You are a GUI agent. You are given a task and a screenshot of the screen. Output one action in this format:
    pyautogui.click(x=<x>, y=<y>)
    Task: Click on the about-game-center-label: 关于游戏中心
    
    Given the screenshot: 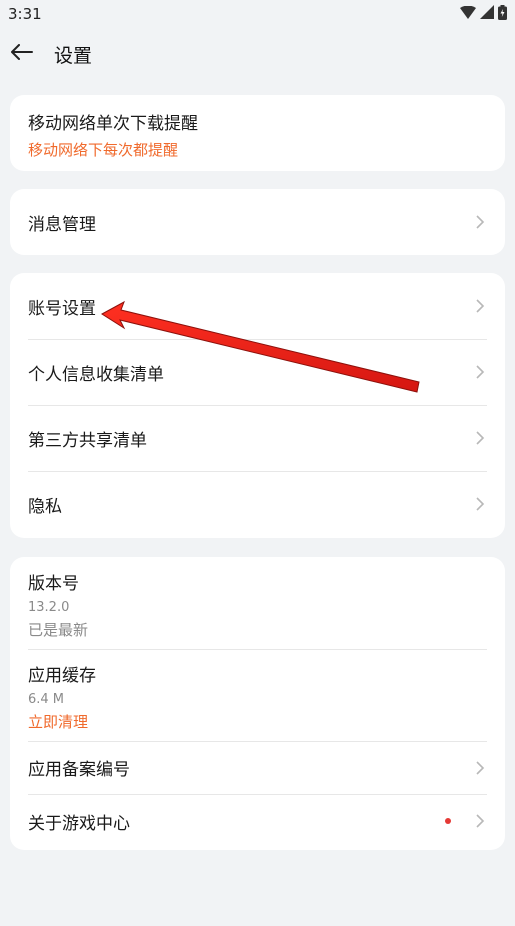 What is the action you would take?
    pyautogui.click(x=79, y=823)
    